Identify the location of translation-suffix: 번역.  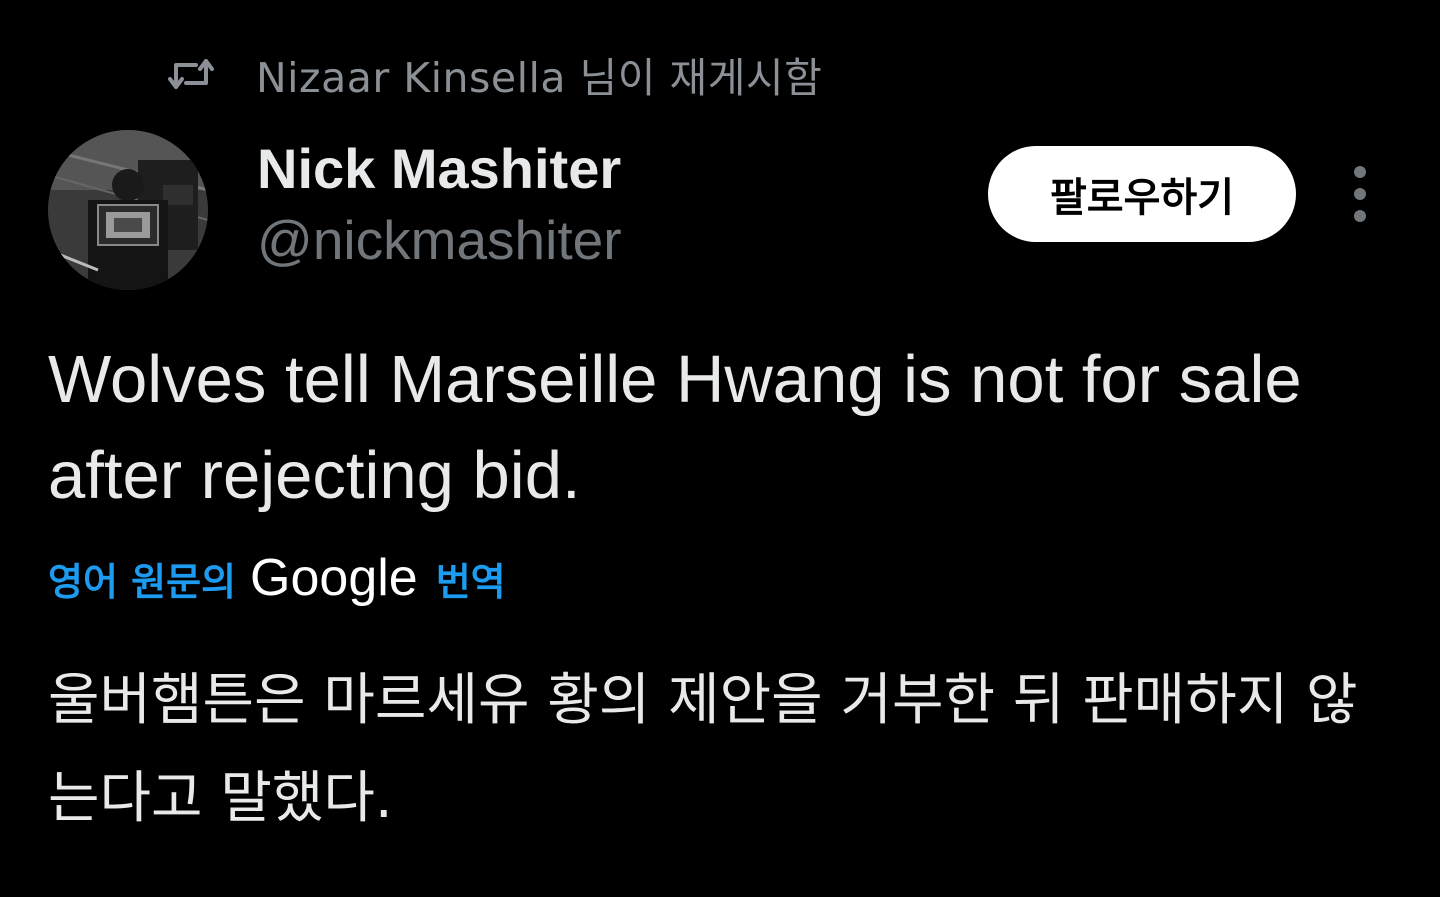
(471, 578).